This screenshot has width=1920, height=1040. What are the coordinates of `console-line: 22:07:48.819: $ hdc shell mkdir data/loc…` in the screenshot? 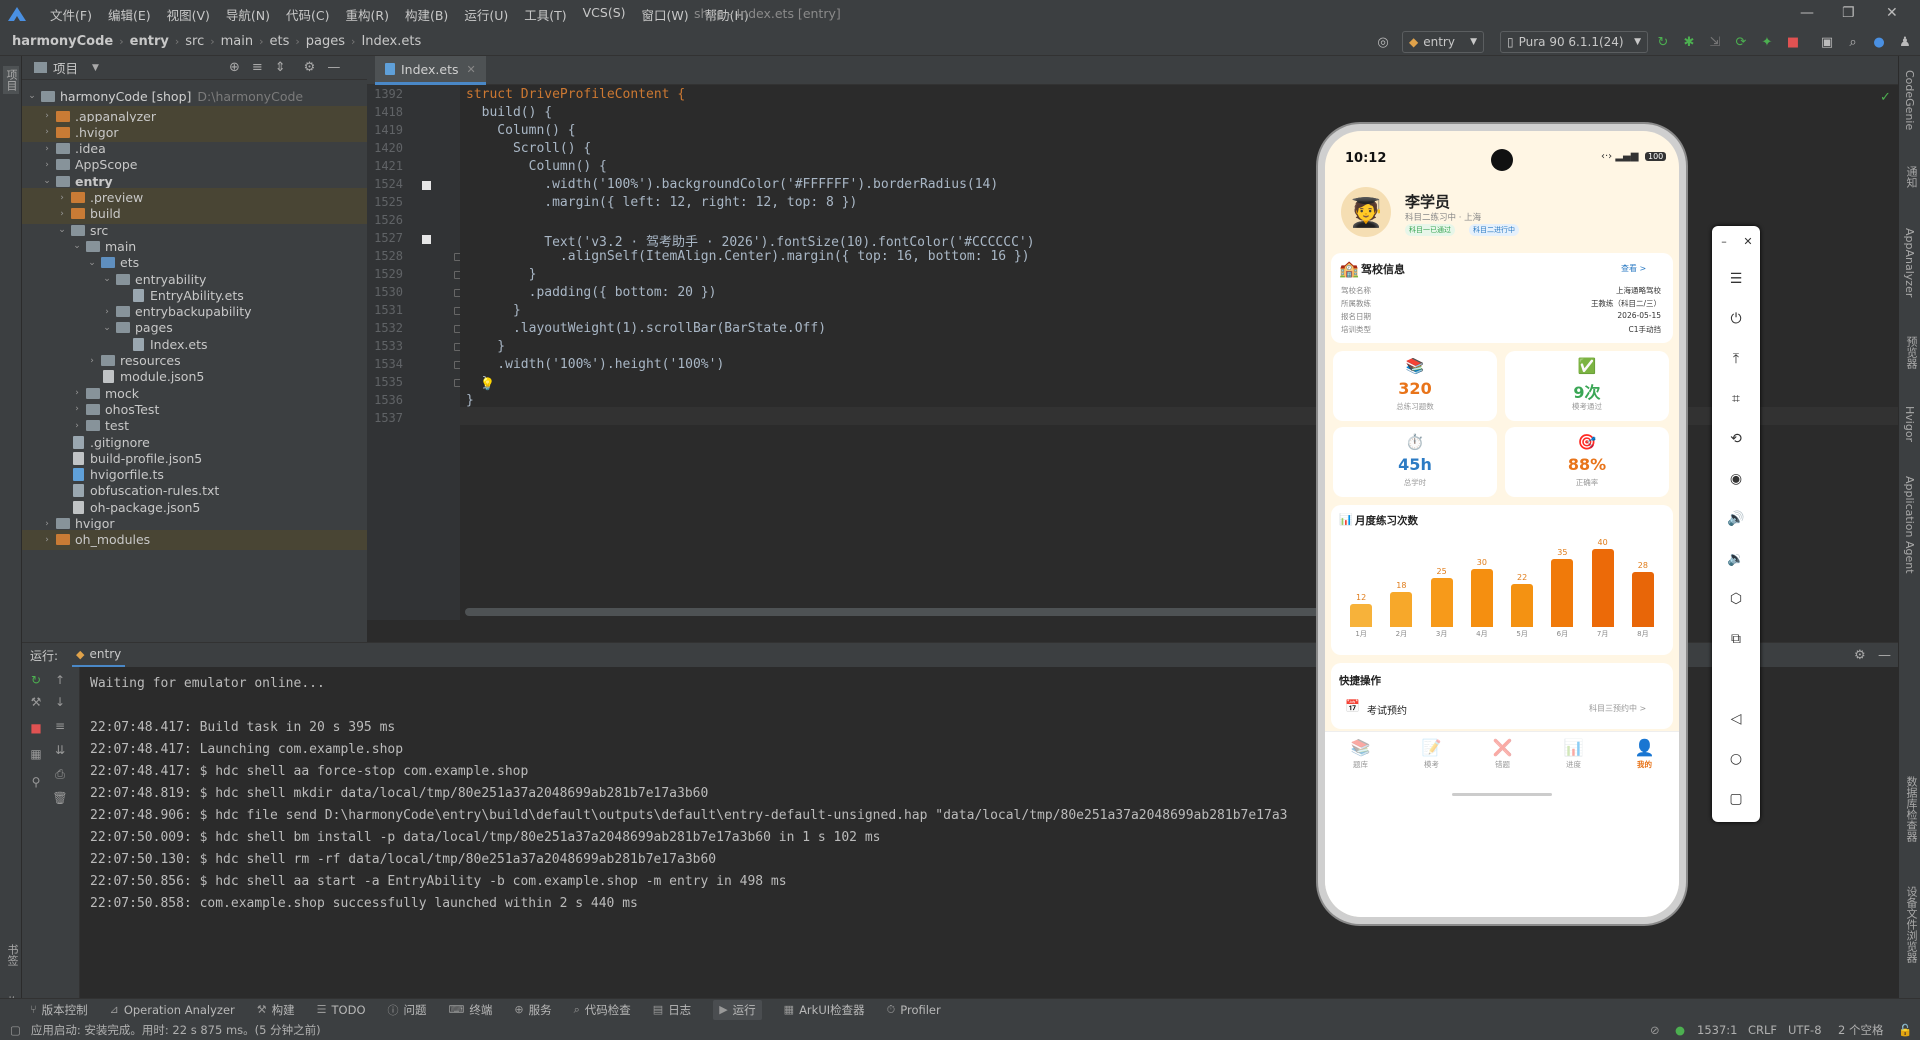 It's located at (740, 794).